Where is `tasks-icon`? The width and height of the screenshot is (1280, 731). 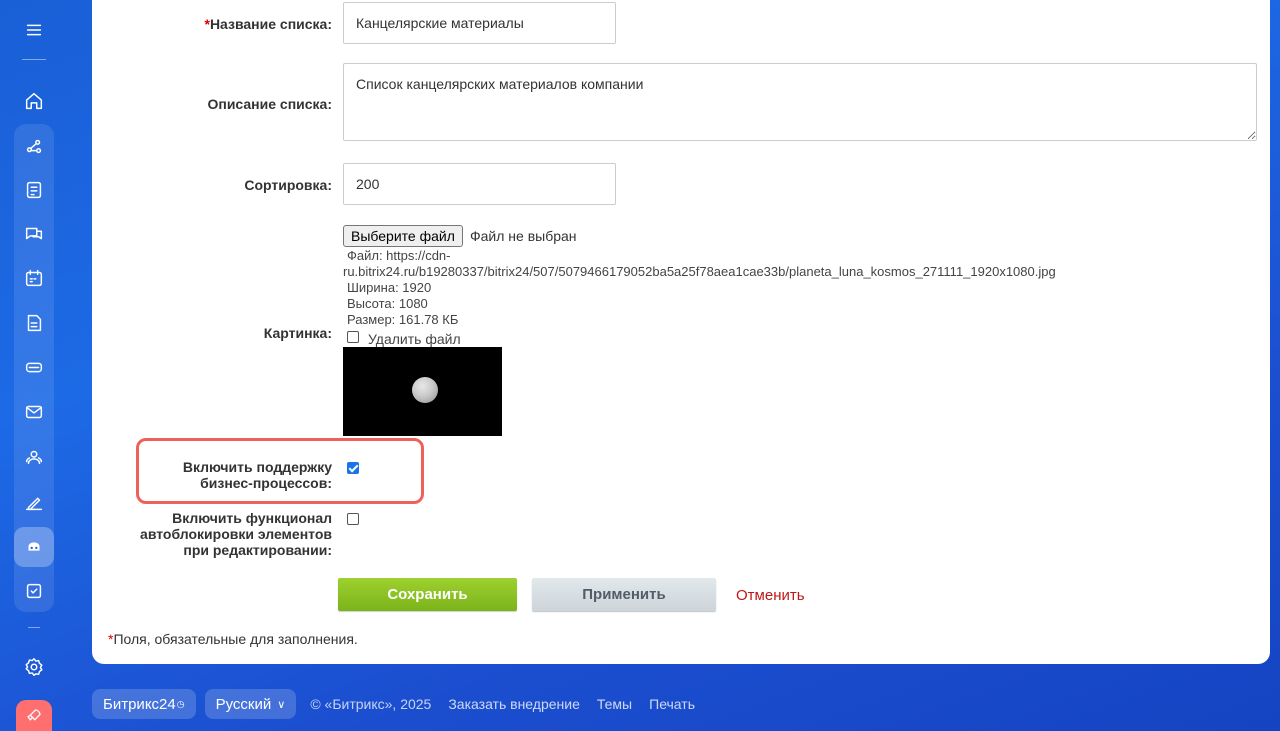 tasks-icon is located at coordinates (34, 190).